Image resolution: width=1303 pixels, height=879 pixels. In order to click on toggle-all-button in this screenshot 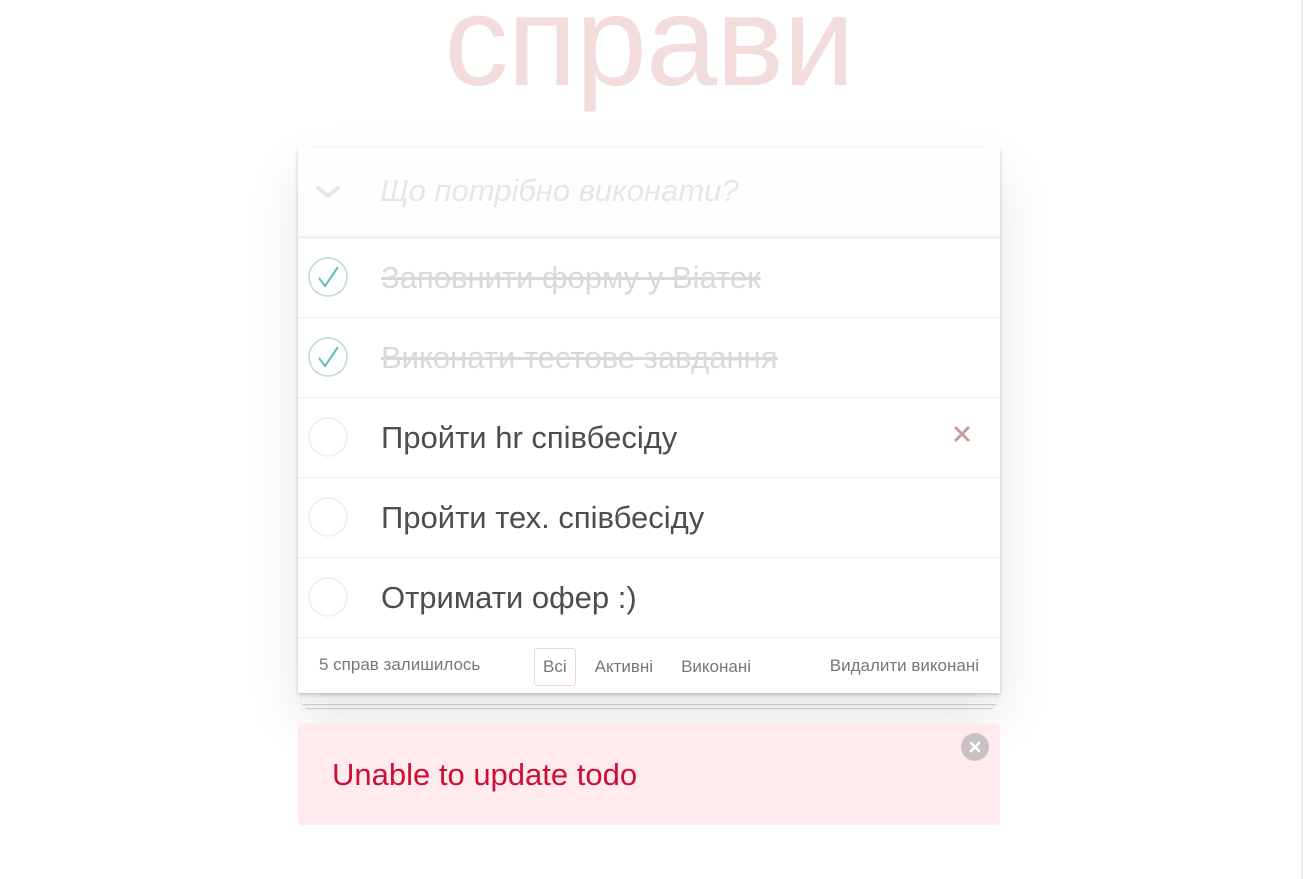, I will do `click(328, 192)`.